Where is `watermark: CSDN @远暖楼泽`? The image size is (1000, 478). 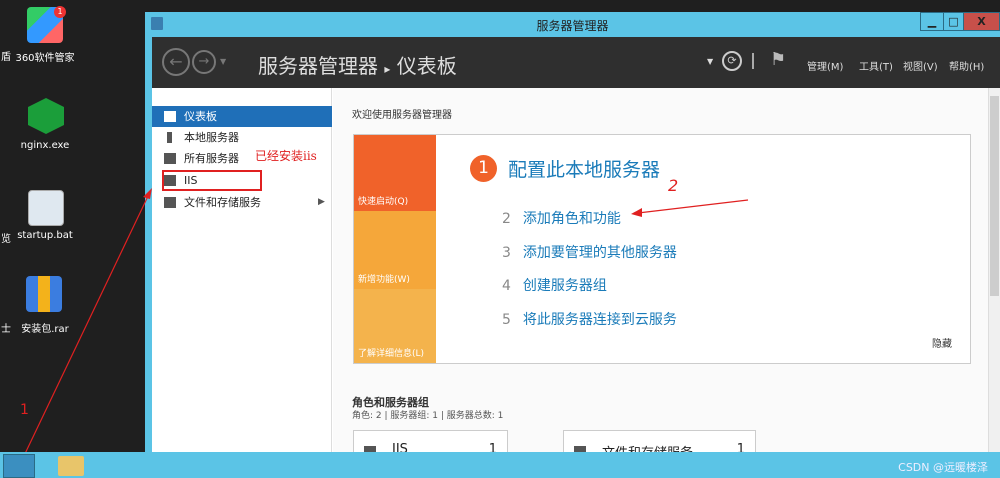 watermark: CSDN @远暖楼泽 is located at coordinates (943, 467).